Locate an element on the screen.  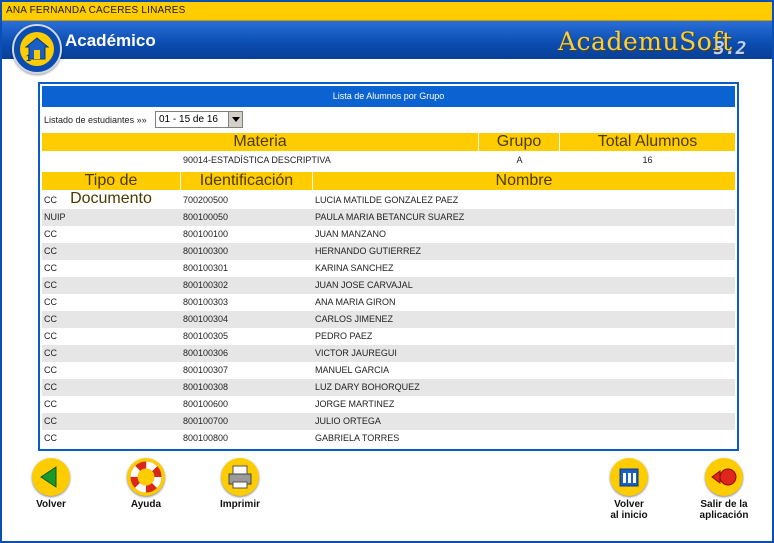
table-row: CC 800100301 KARINA SANCHEZ is located at coordinates (388, 268).